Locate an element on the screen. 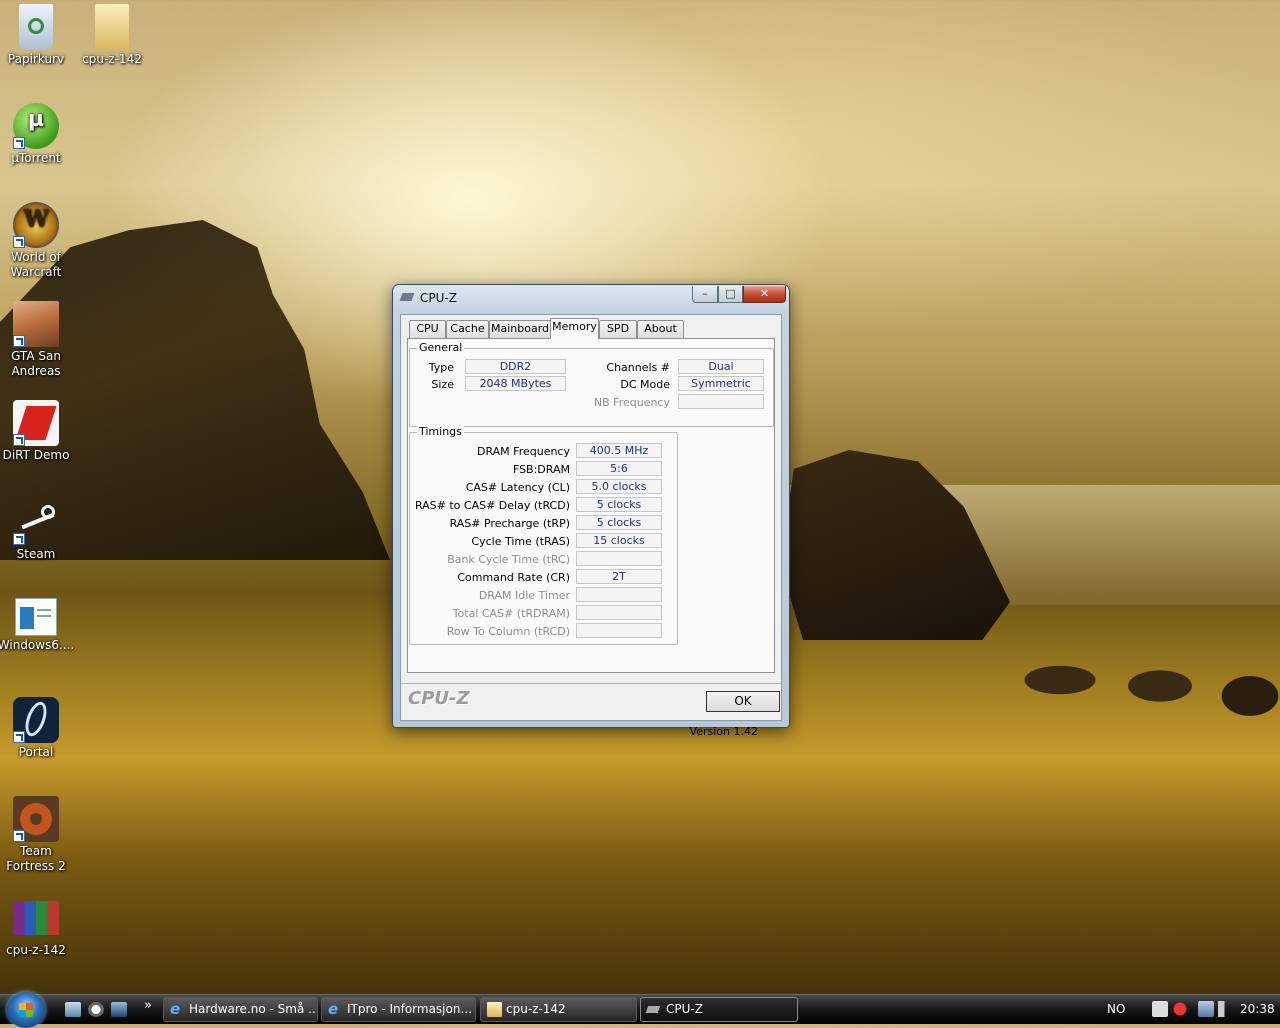 Image resolution: width=1280 pixels, height=1028 pixels. timing-value: 15 clocks is located at coordinates (619, 540).